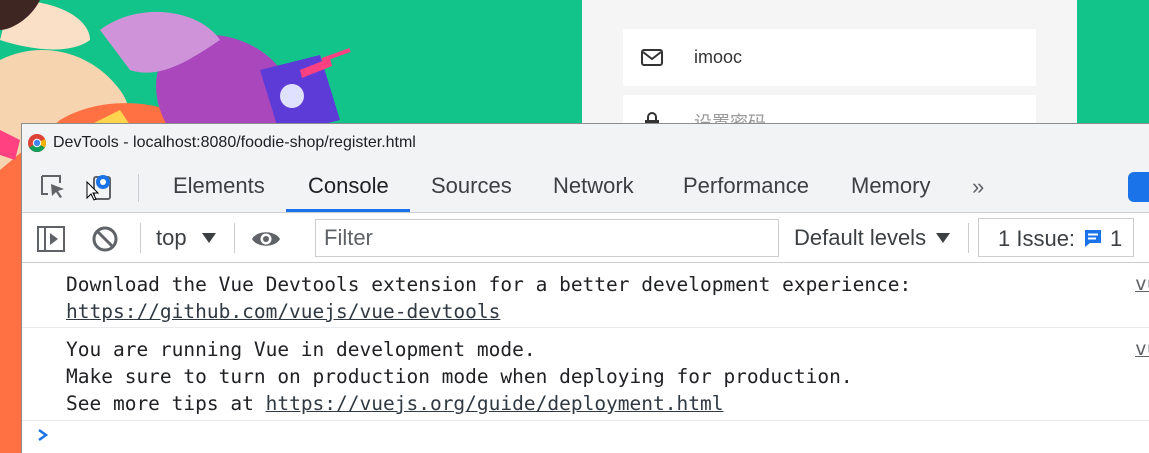  Describe the element at coordinates (37, 143) in the screenshot. I see `chrome-icon` at that location.